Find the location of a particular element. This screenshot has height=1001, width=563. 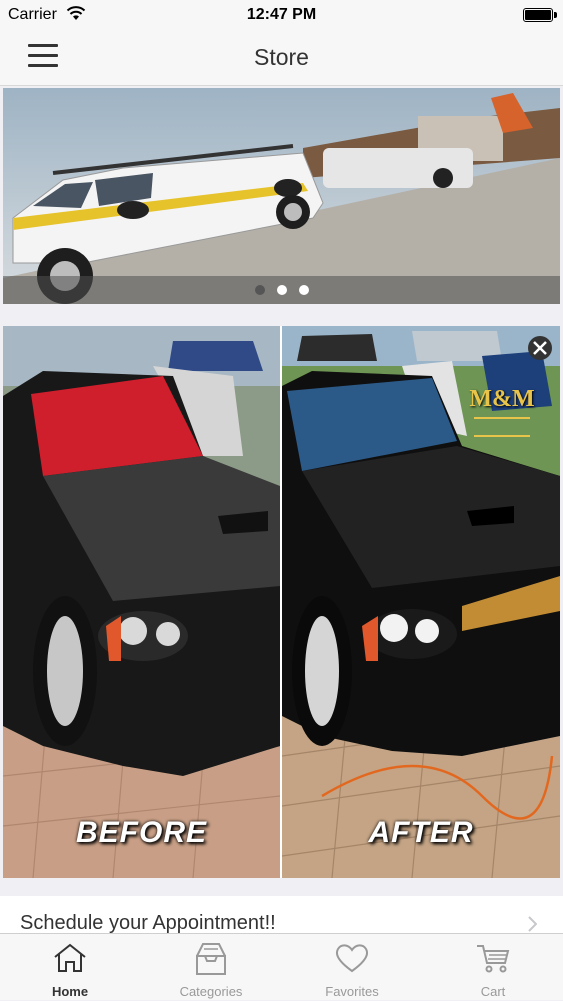

status-bar: Carrier 12:47 PM is located at coordinates (281, 15).